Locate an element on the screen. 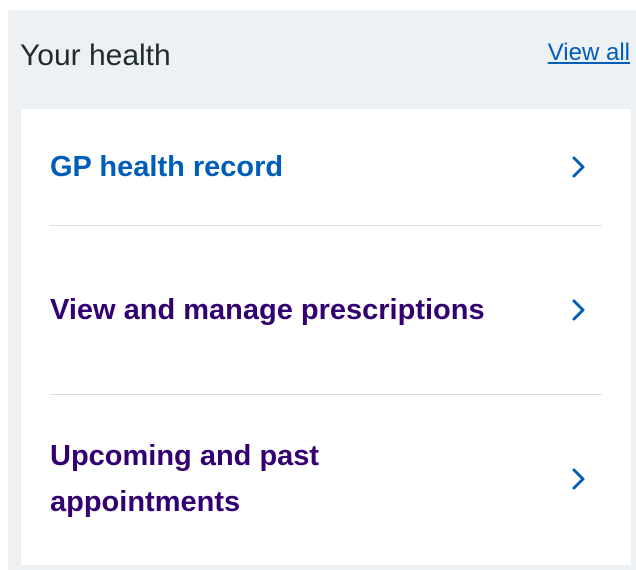  gp-health-record-label: GP health record is located at coordinates (167, 167).